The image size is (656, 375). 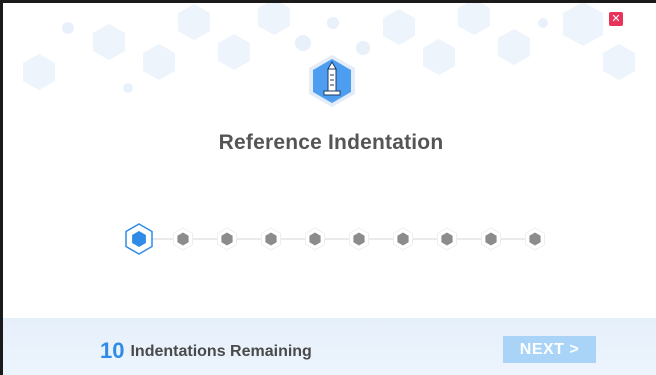 I want to click on indenter-logo-icon, so click(x=332, y=81).